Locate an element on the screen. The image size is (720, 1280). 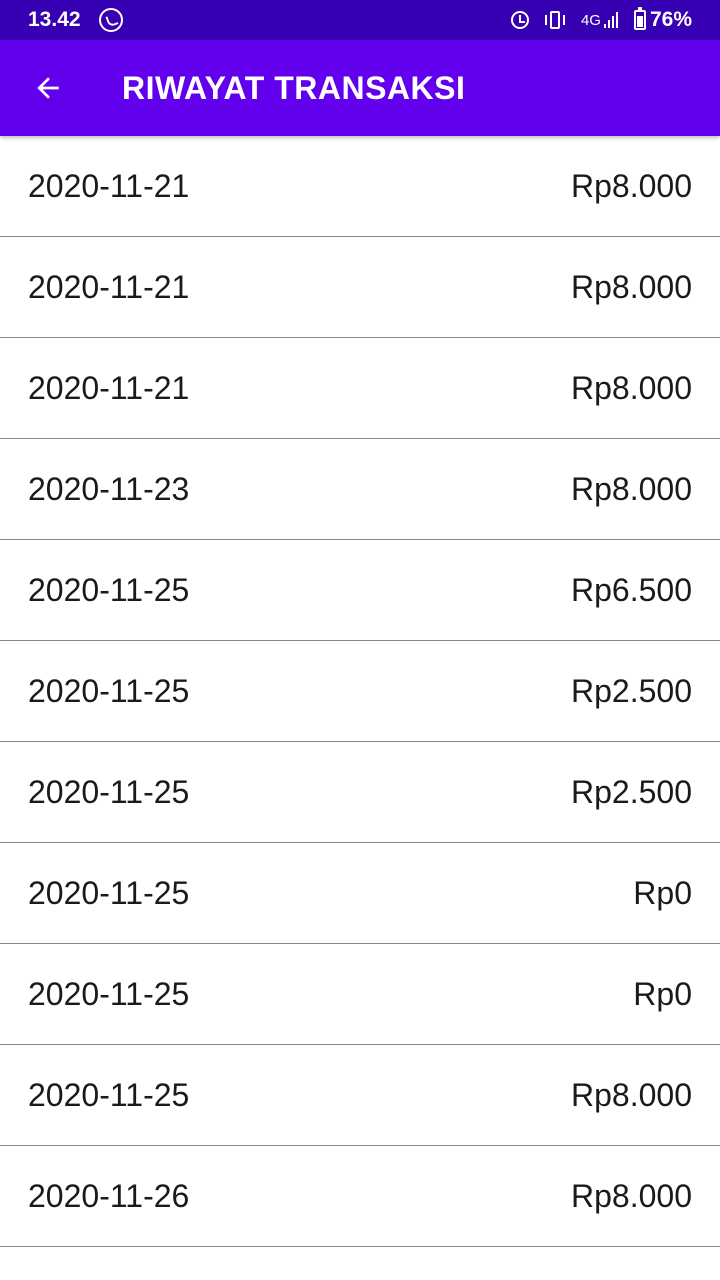
back-button is located at coordinates (48, 88).